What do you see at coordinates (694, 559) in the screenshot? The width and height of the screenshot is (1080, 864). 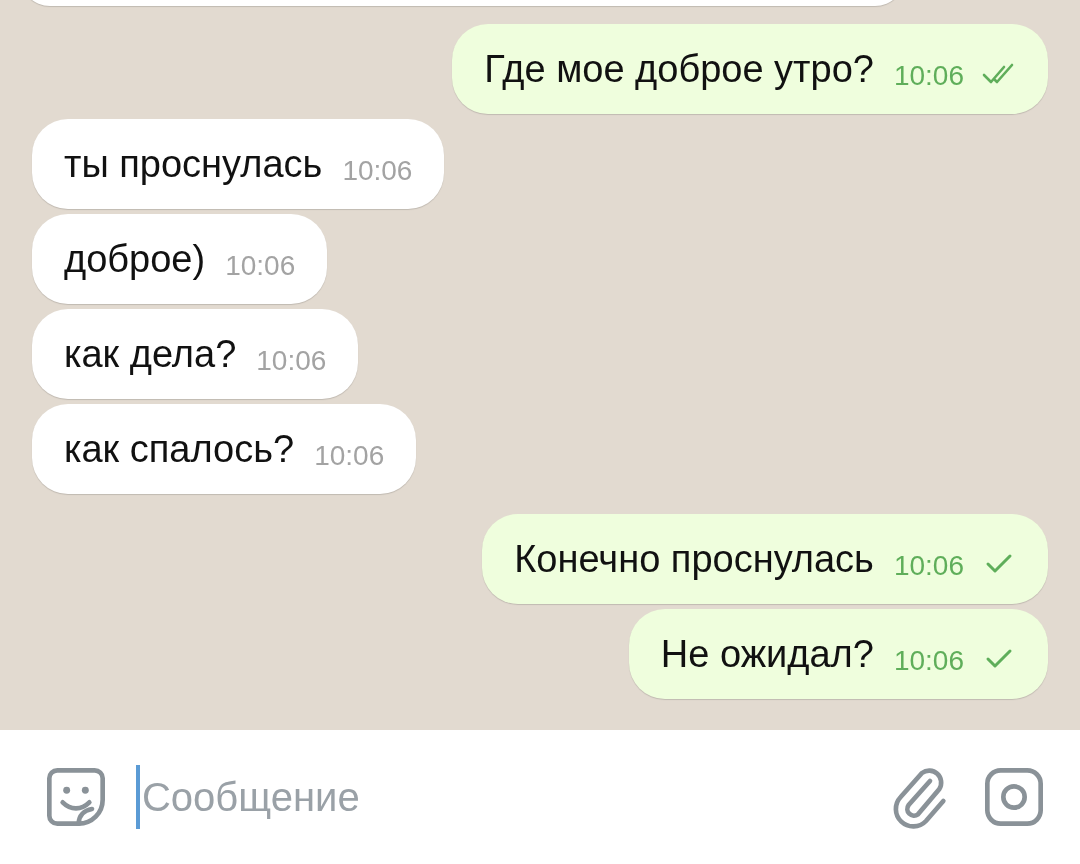 I see `message-text: Конечно проснулась` at bounding box center [694, 559].